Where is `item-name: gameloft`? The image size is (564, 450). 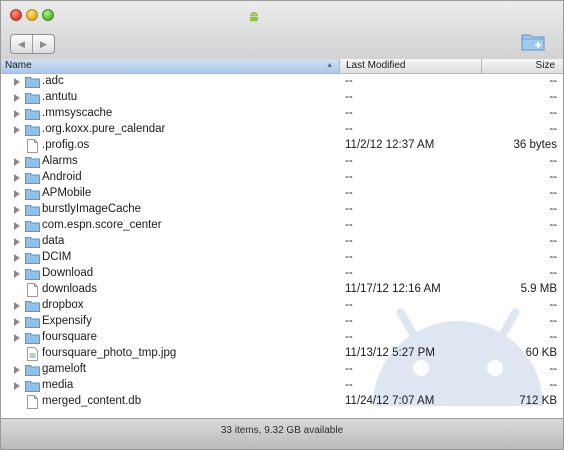 item-name: gameloft is located at coordinates (64, 369).